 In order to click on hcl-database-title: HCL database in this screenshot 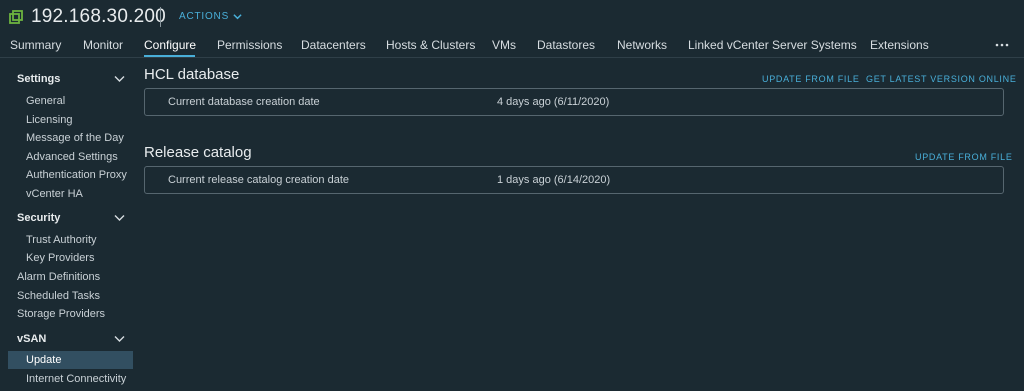, I will do `click(192, 74)`.